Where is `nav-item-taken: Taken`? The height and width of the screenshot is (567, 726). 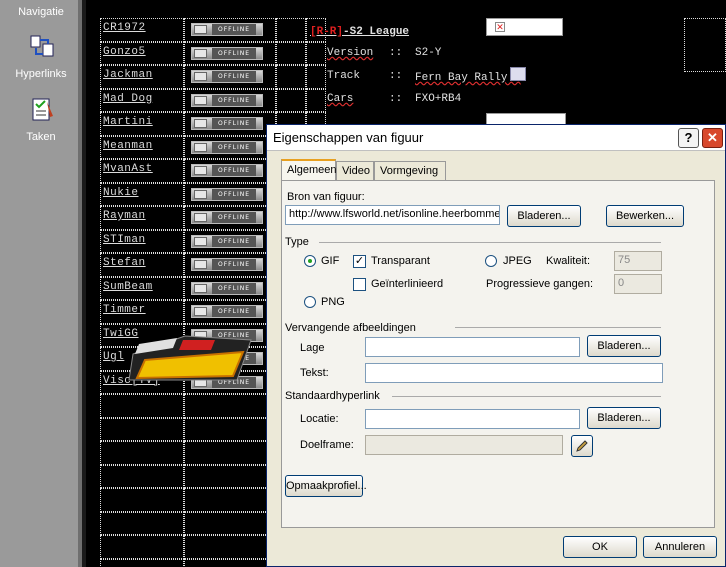
nav-item-taken: Taken is located at coordinates (41, 137).